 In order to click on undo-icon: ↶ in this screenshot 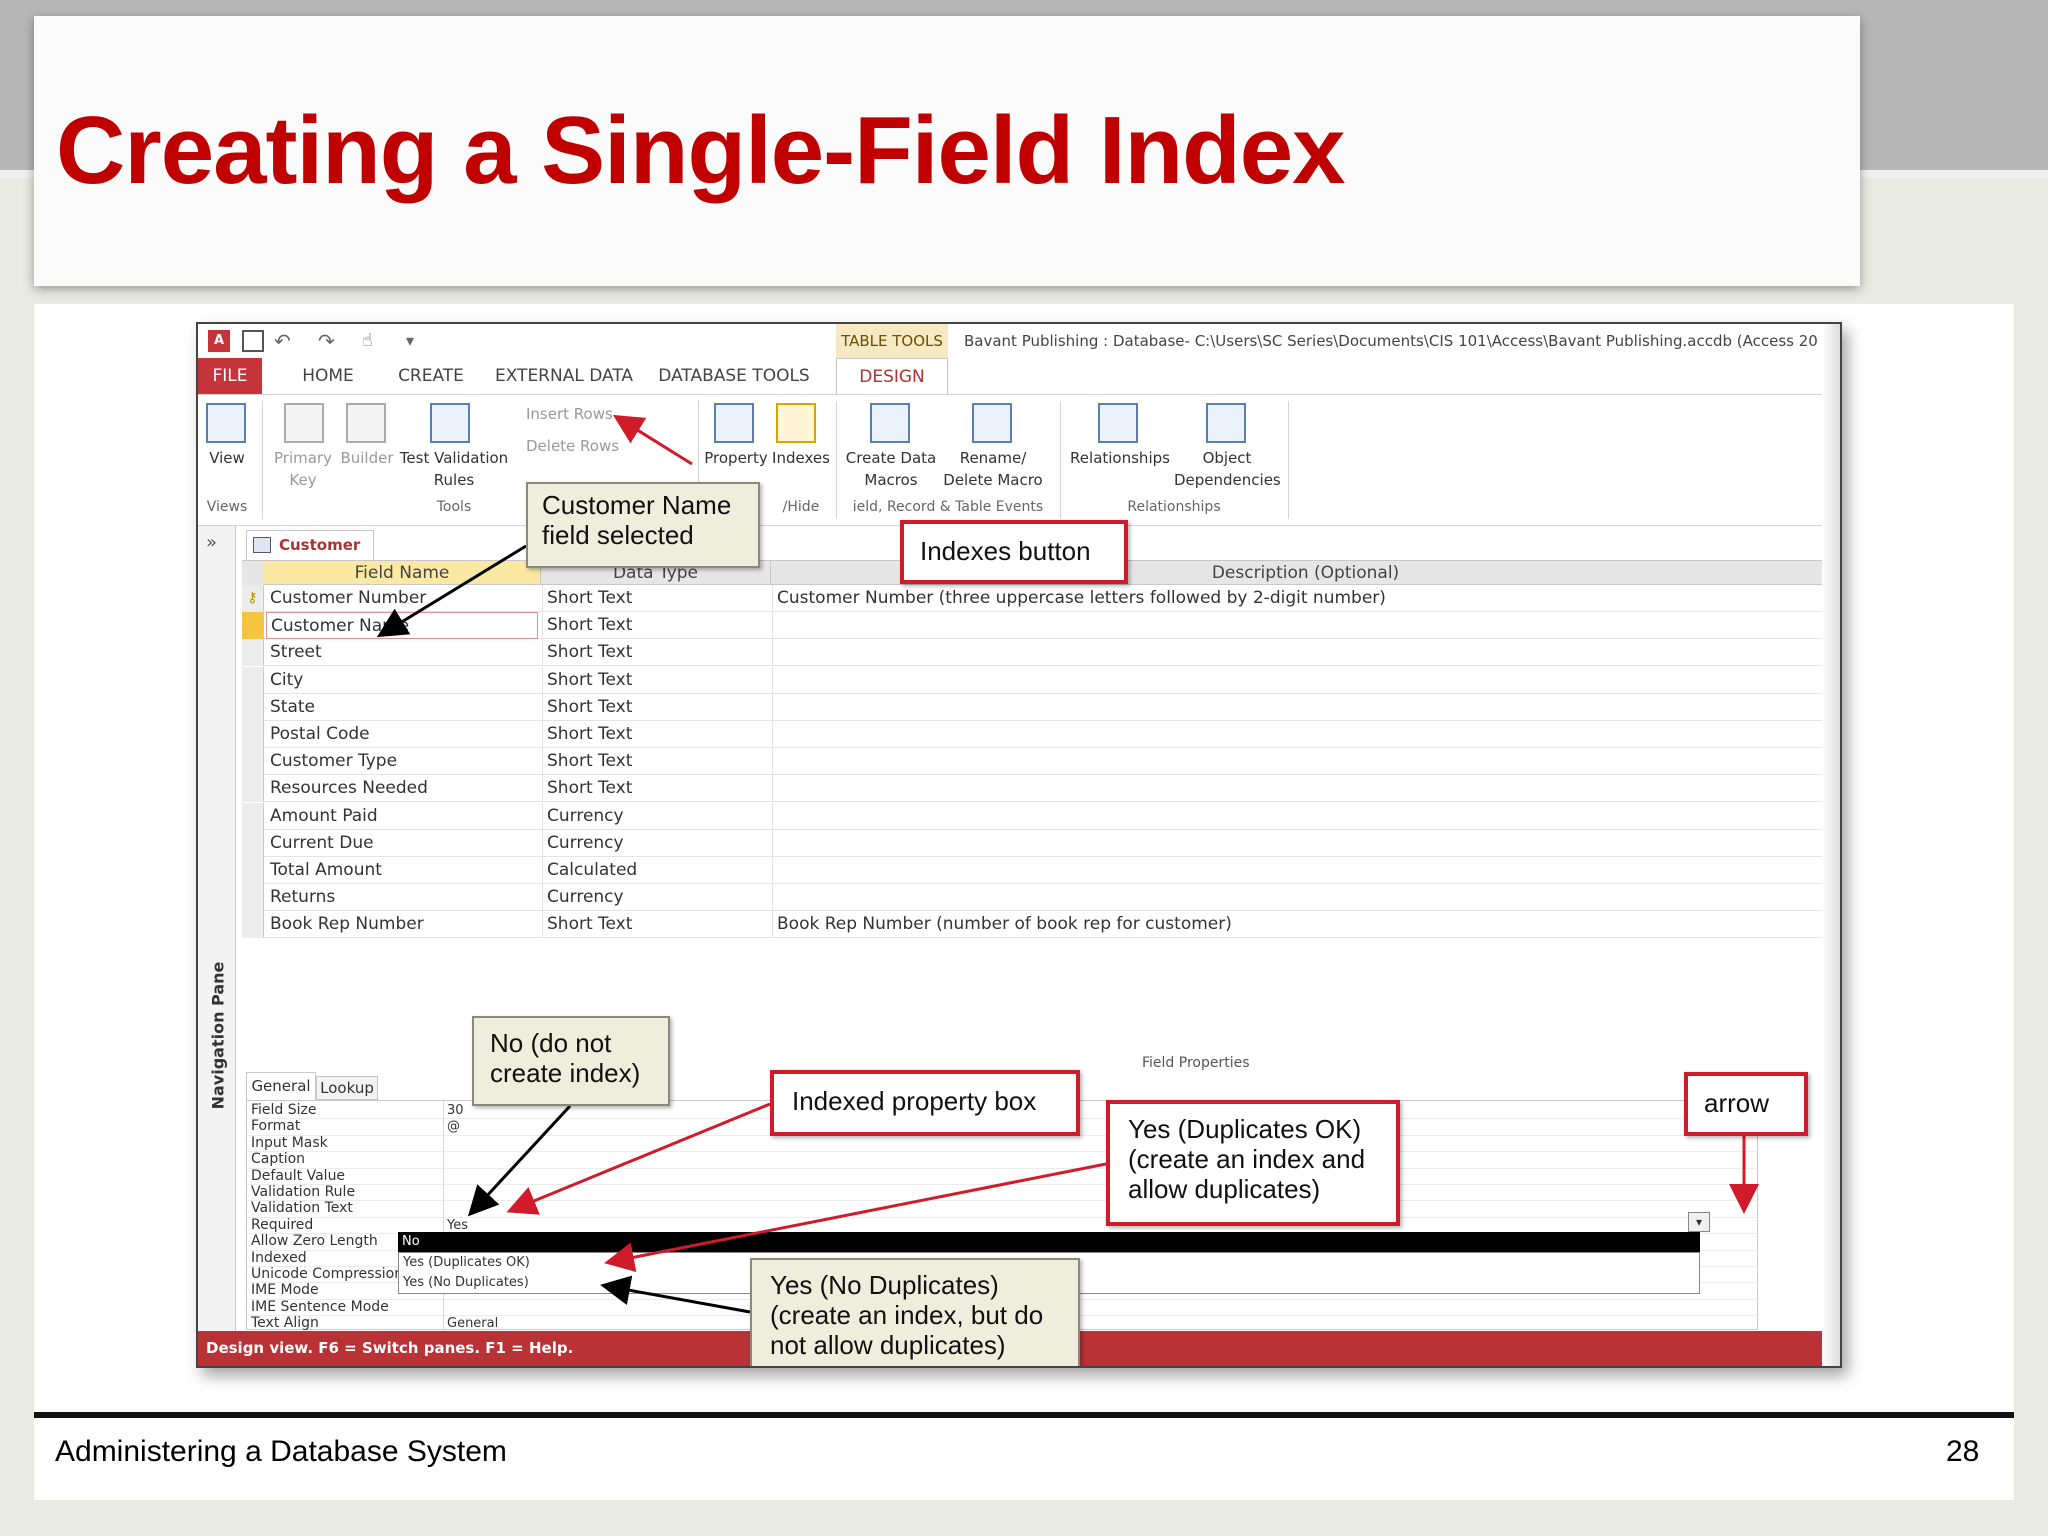, I will do `click(285, 341)`.